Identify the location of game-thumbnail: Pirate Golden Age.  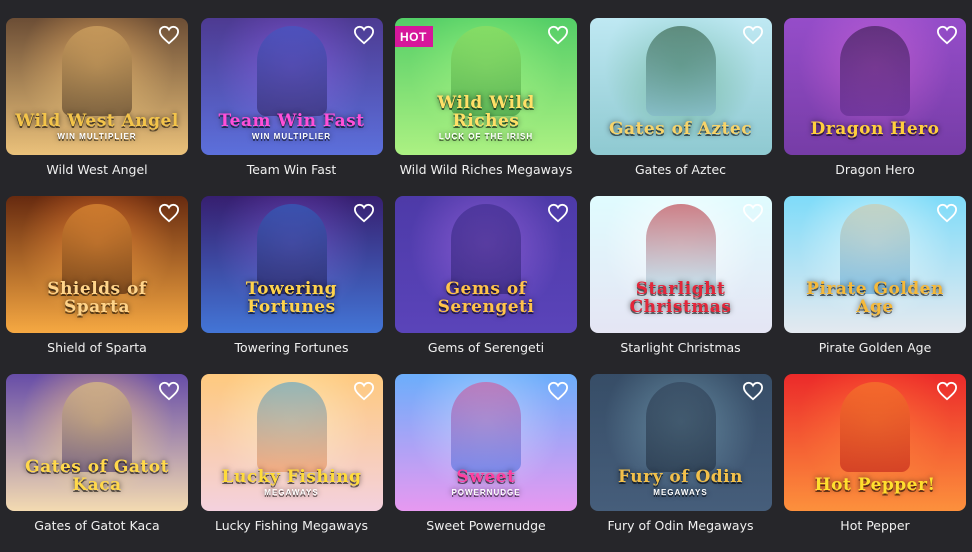
(875, 264).